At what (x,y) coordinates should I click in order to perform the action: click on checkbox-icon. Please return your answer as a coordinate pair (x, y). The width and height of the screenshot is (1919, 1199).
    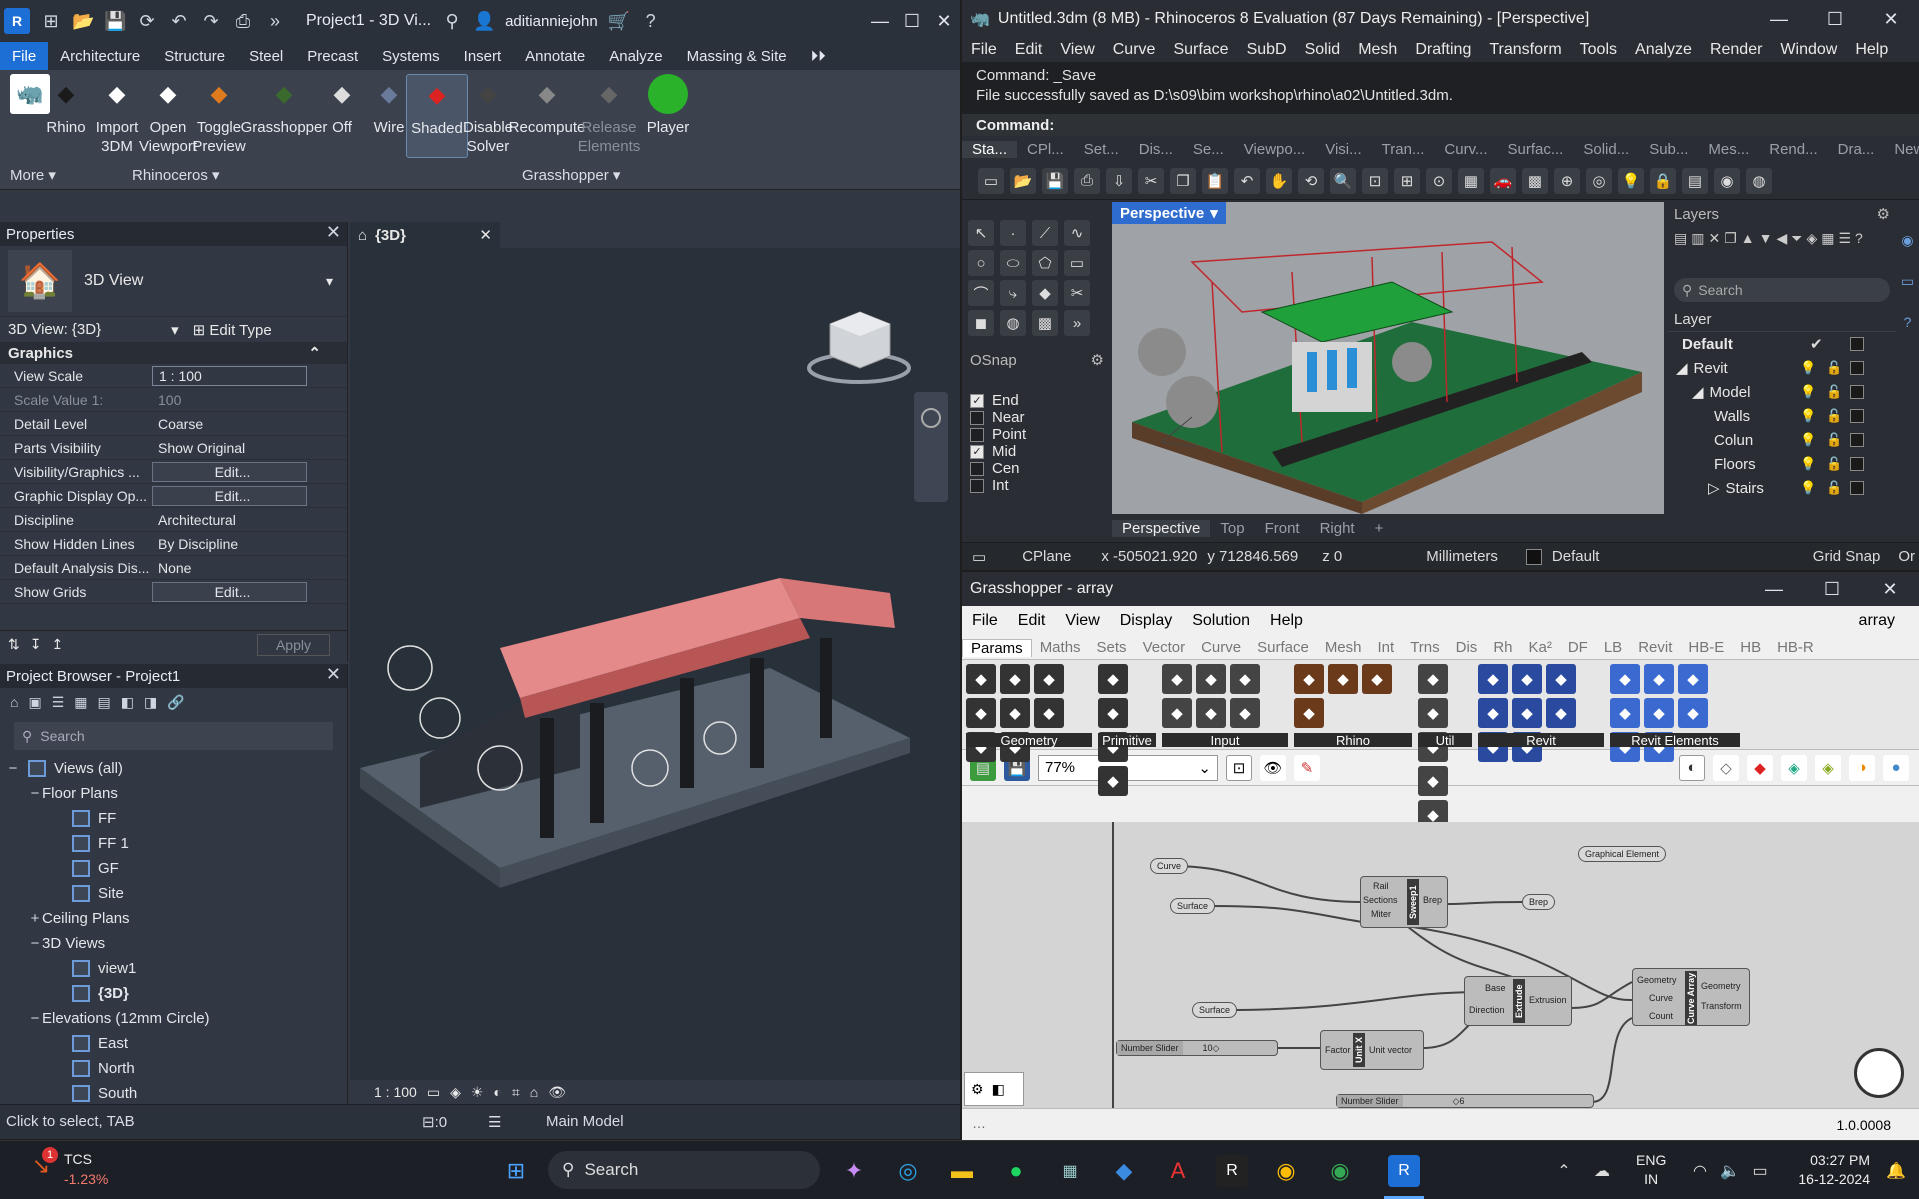
    Looking at the image, I should click on (977, 417).